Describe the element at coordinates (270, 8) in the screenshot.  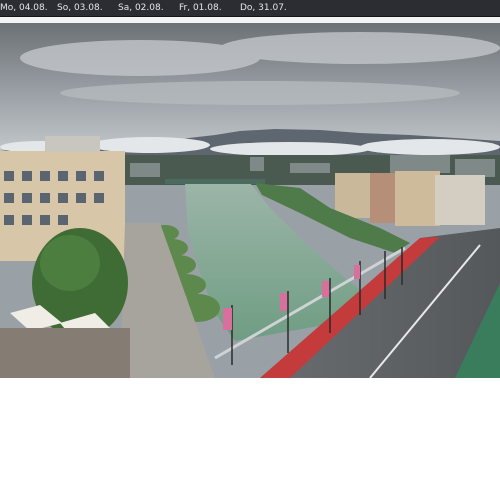
I see `date-tab-do-31-07: Do, 31.07.` at that location.